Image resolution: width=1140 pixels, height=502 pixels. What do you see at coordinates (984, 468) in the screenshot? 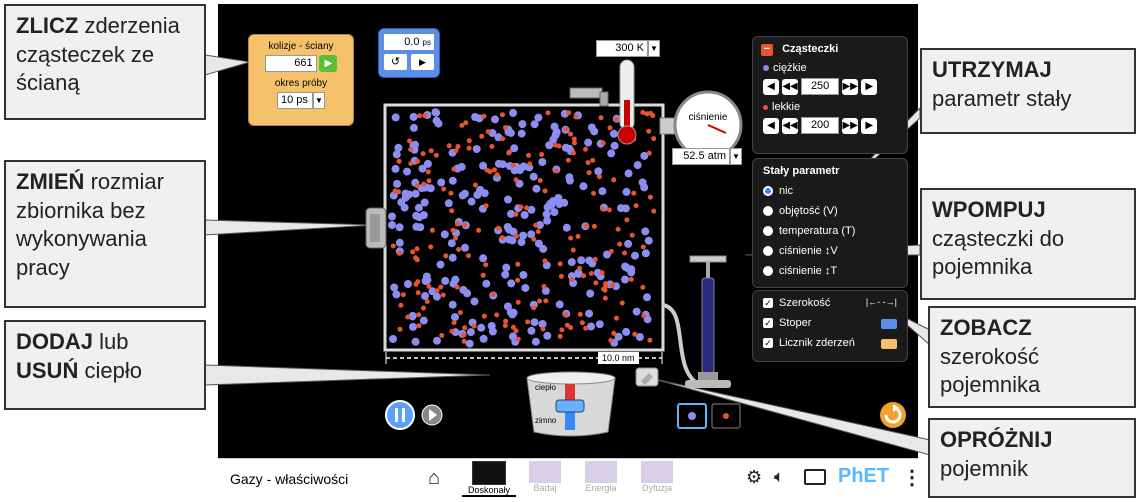
I see `callout-empty-text: pojemnik` at bounding box center [984, 468].